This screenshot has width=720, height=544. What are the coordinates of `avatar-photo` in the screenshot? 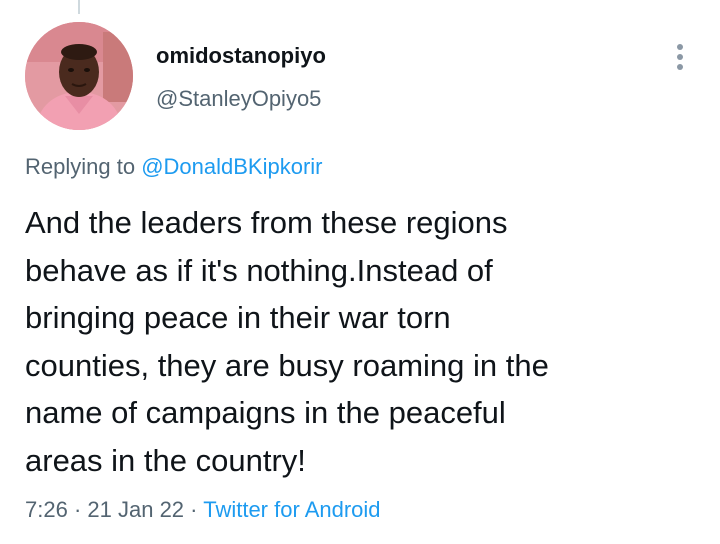 It's located at (79, 76).